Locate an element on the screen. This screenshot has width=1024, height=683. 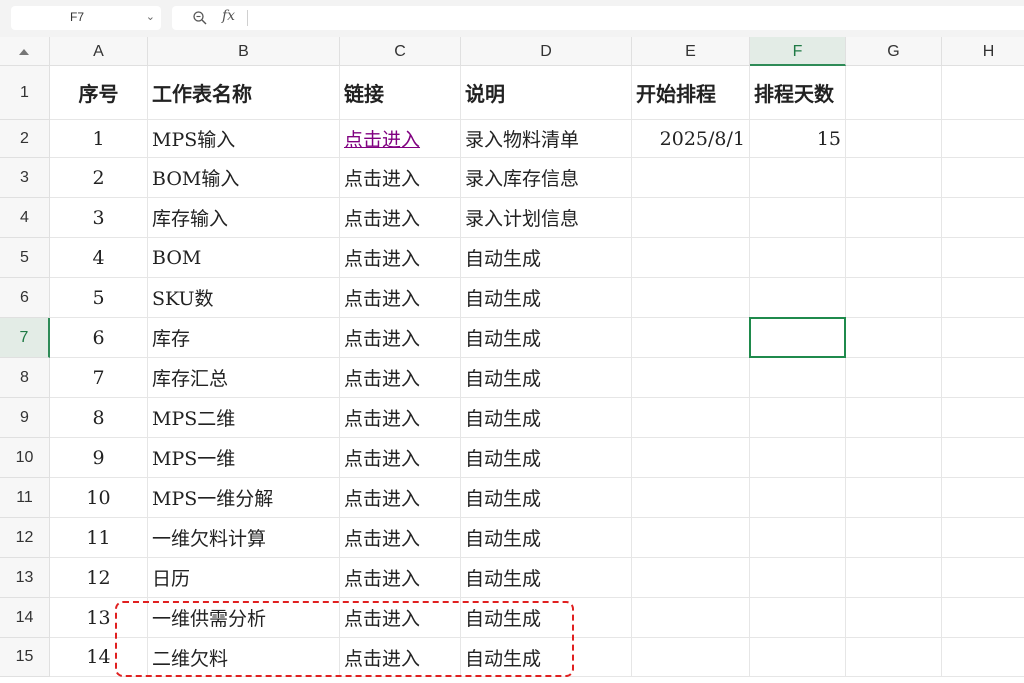
link-cell-c3: 点击进入 is located at coordinates (400, 178).